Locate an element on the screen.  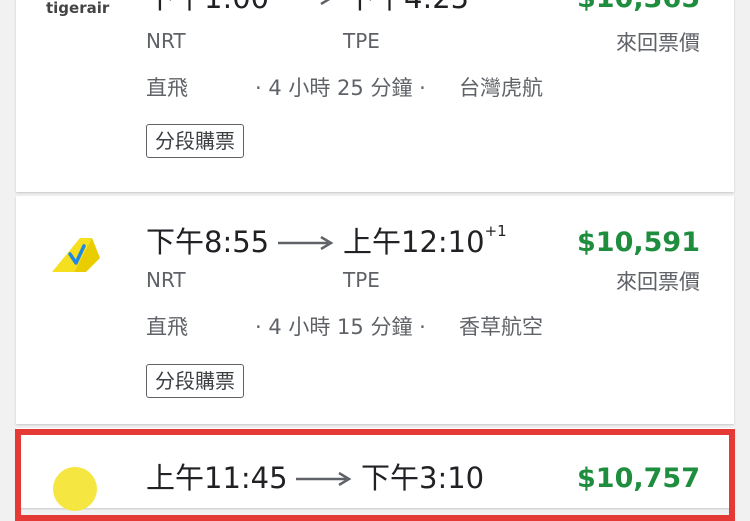
duration-text: · 4 小時 25 分鐘 · is located at coordinates (340, 88).